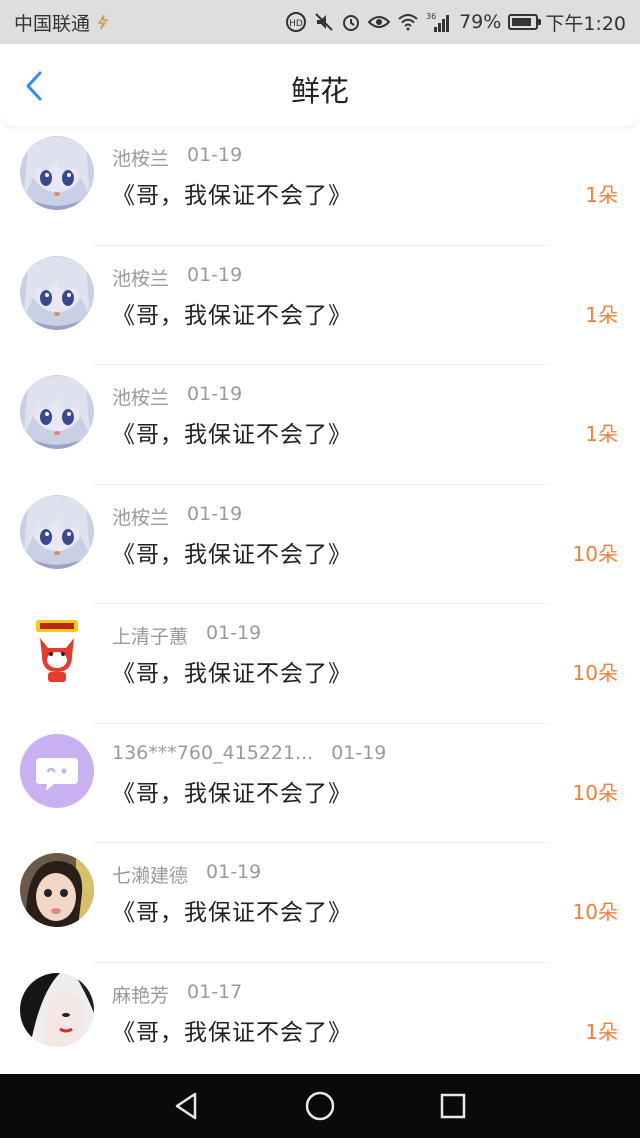 The height and width of the screenshot is (1138, 640). I want to click on list-item: 136***760_415221... 01-19 《哥，我保证不会了》 10朵, so click(320, 783).